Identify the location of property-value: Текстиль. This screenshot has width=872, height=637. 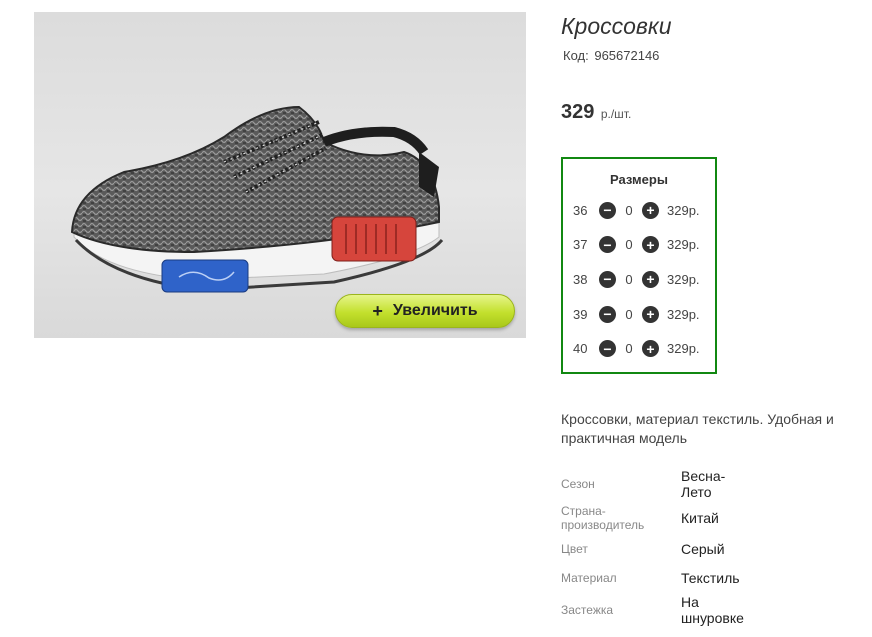
(710, 578).